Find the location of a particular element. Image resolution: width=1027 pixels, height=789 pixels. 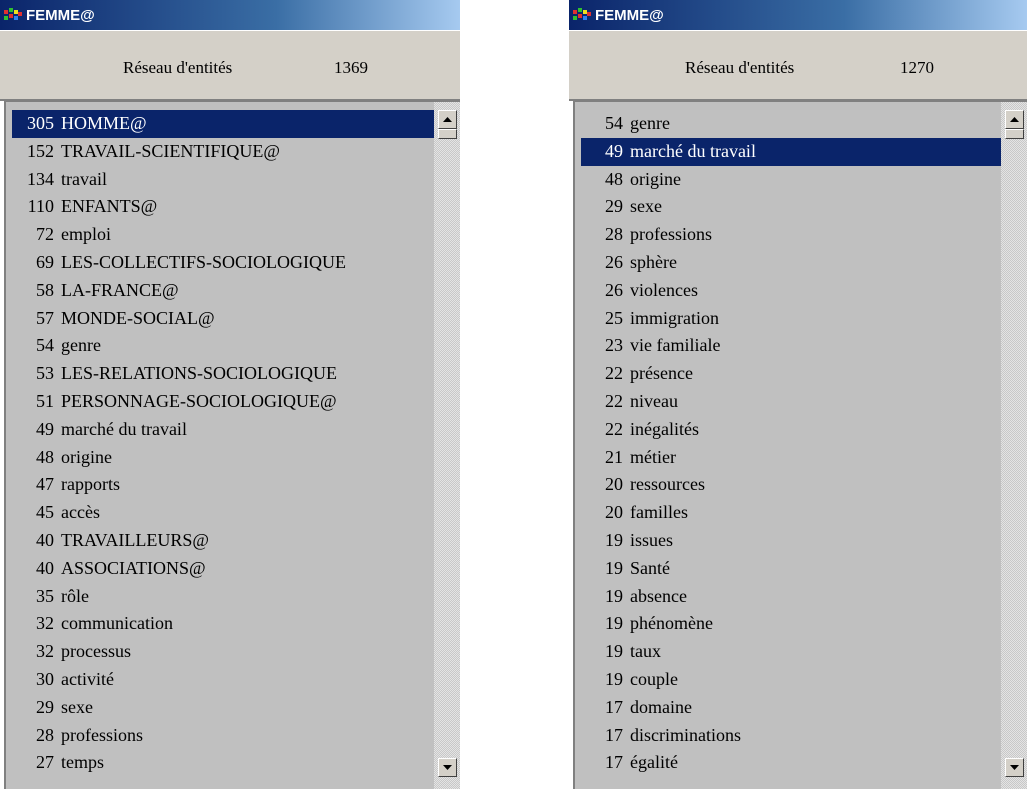

header-count: 1369 is located at coordinates (351, 67).